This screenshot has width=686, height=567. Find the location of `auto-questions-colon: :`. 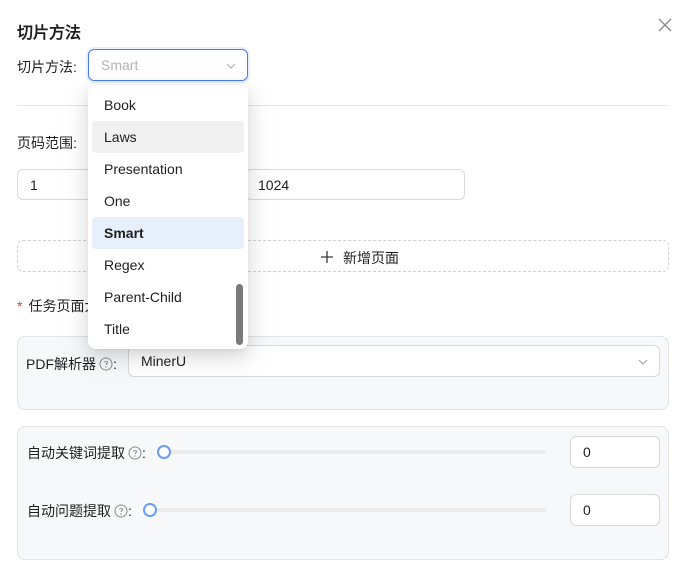

auto-questions-colon: : is located at coordinates (130, 511).